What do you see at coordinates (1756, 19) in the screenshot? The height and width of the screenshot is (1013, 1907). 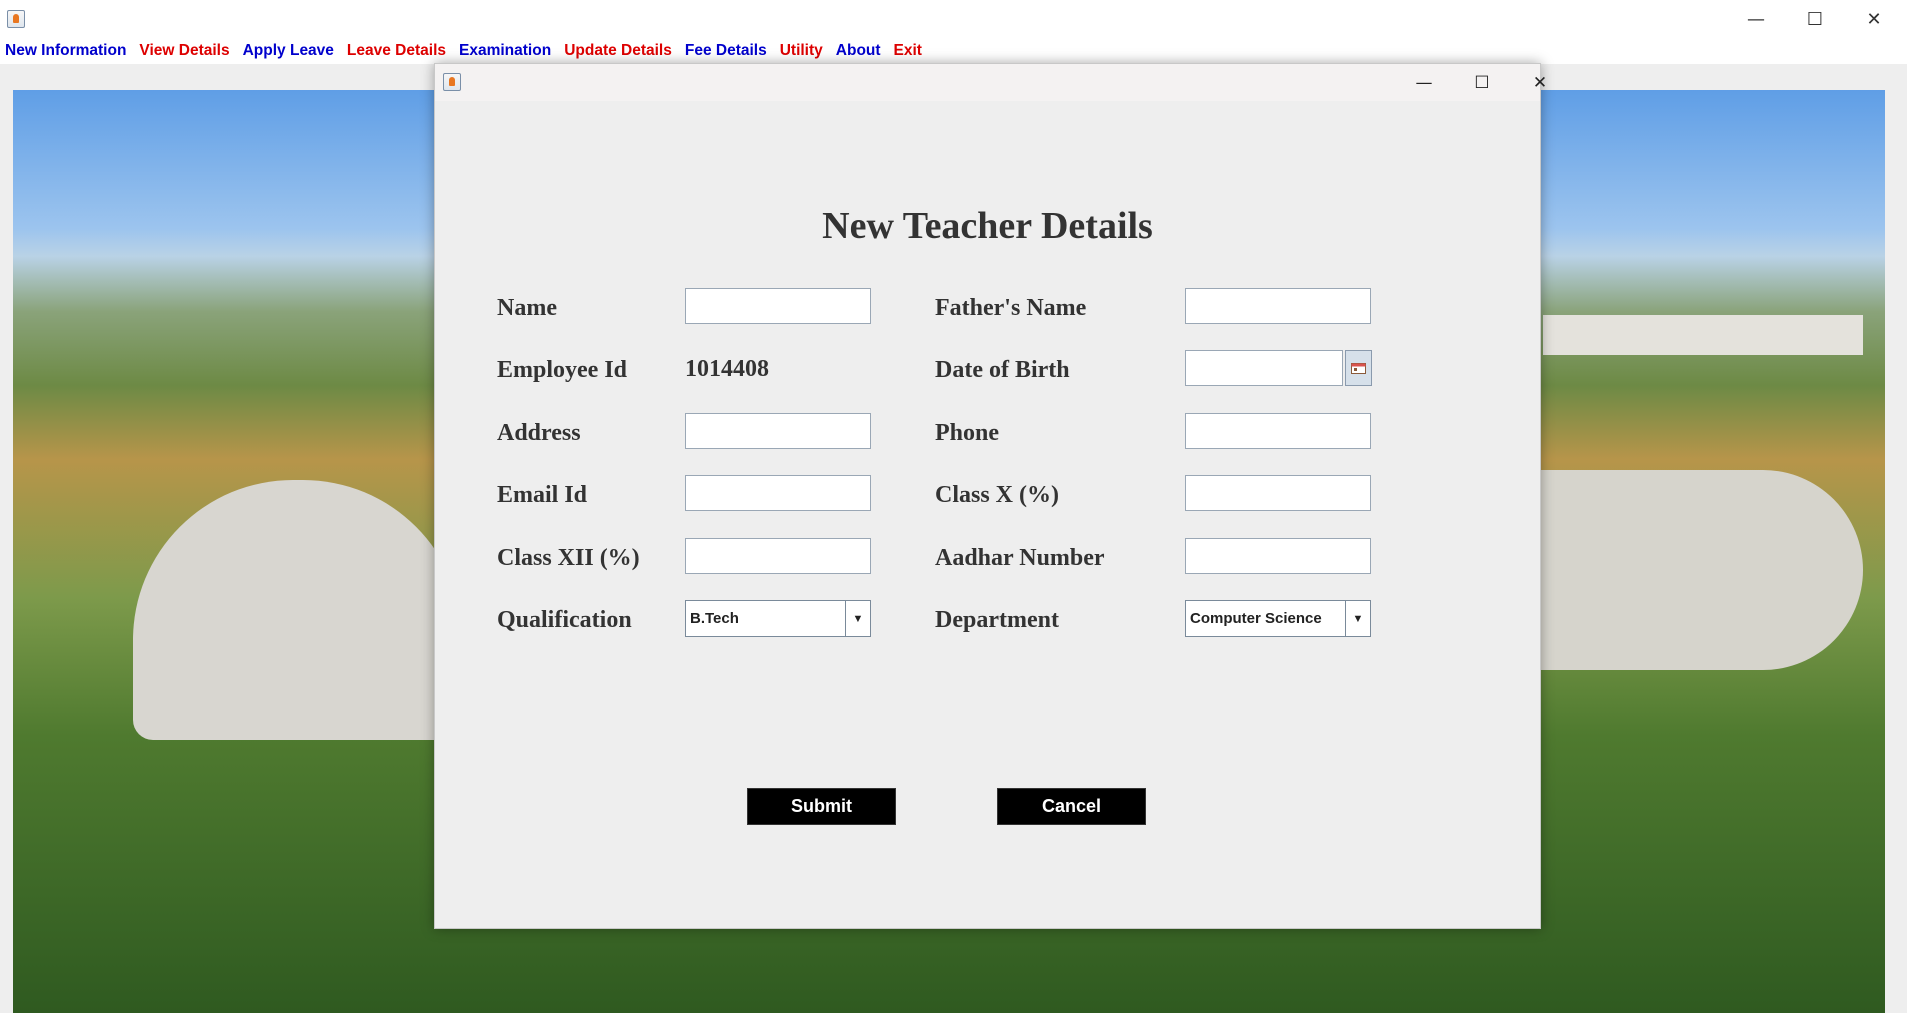 I see `main-minimize-button: —` at bounding box center [1756, 19].